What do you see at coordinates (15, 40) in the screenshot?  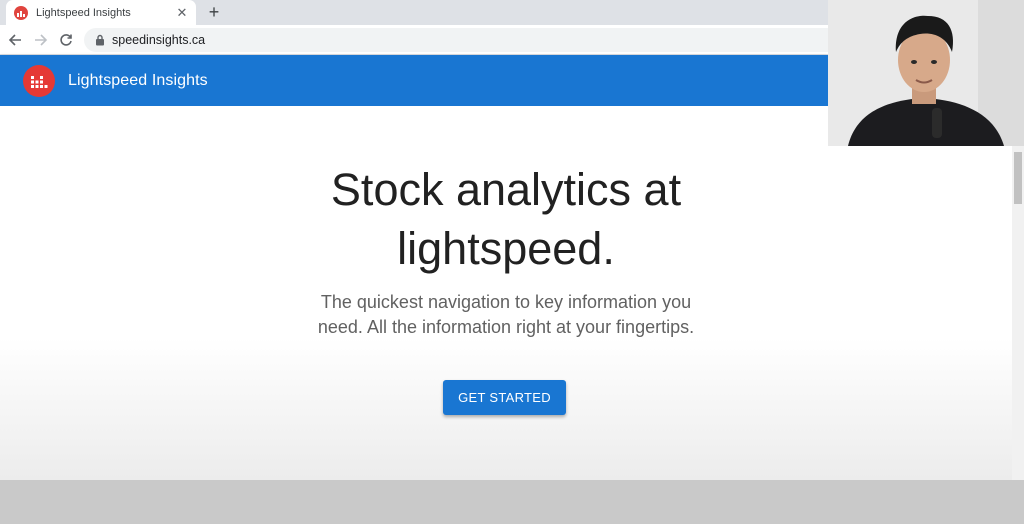 I see `back-arrow-icon` at bounding box center [15, 40].